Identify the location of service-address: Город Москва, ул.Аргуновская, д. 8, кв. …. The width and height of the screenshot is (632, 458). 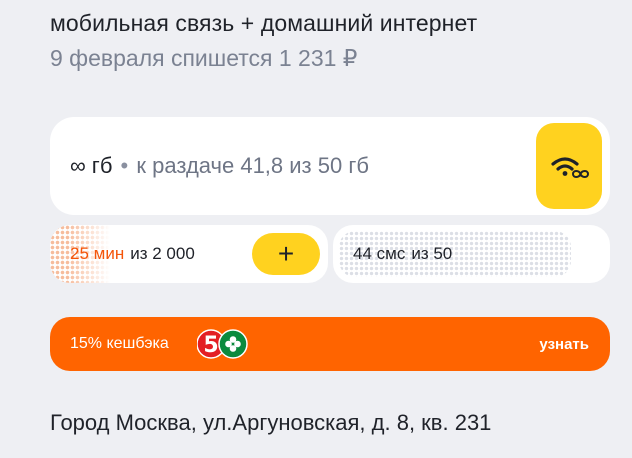
(271, 422).